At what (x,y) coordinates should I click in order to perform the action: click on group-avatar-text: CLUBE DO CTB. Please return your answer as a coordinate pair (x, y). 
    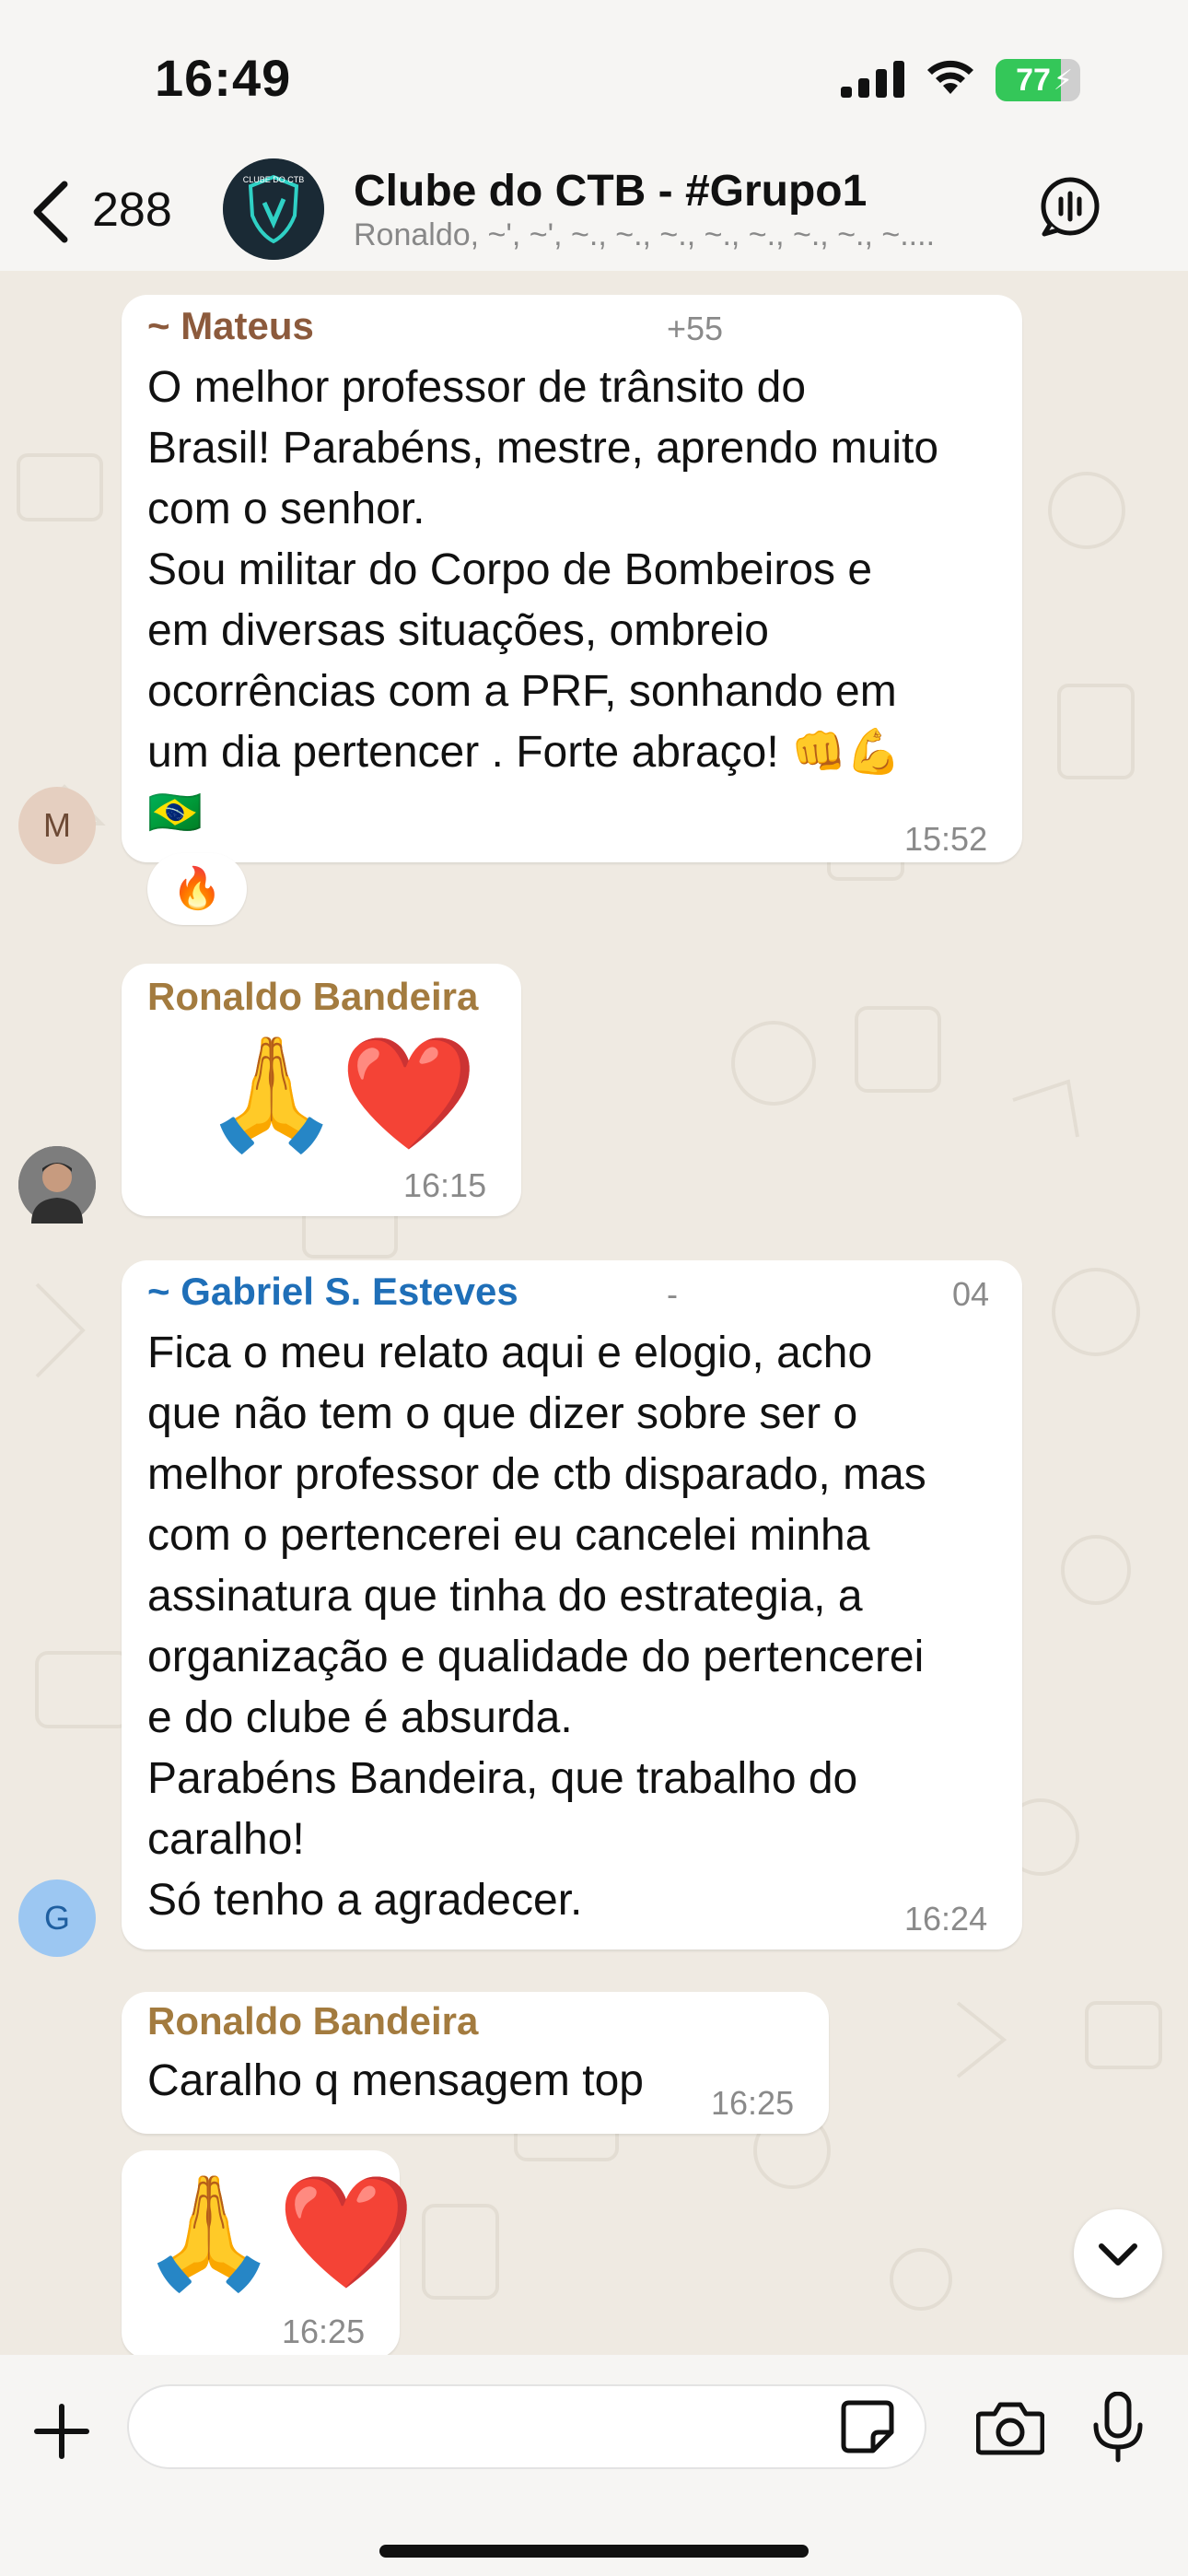
    Looking at the image, I should click on (274, 179).